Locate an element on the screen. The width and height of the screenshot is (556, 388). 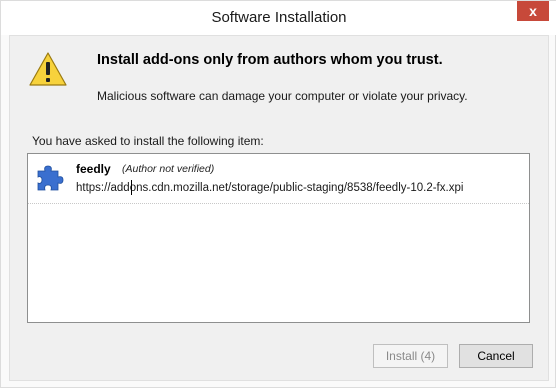
window-title: Software Installation is located at coordinates (279, 17).